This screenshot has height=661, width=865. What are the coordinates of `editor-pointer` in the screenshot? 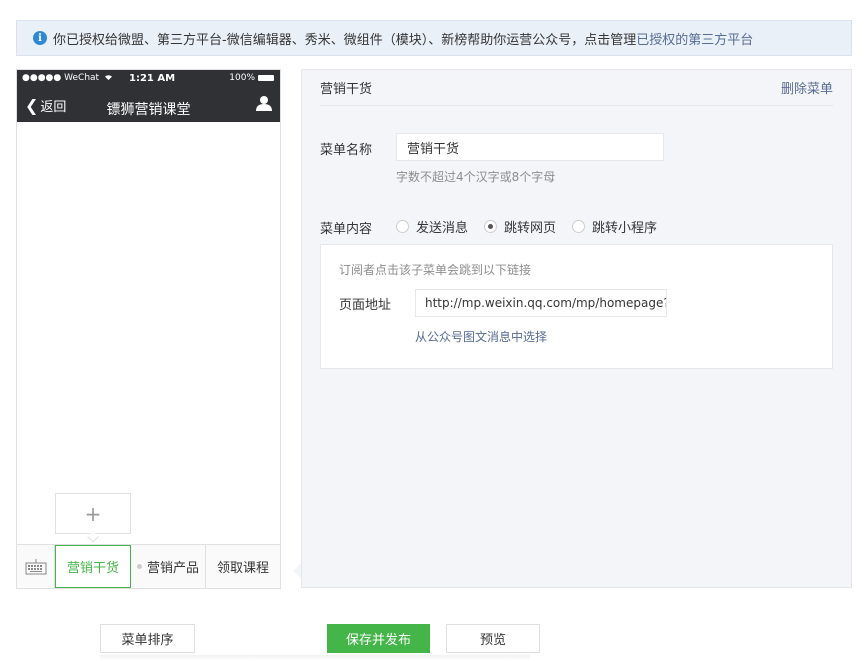 It's located at (297, 571).